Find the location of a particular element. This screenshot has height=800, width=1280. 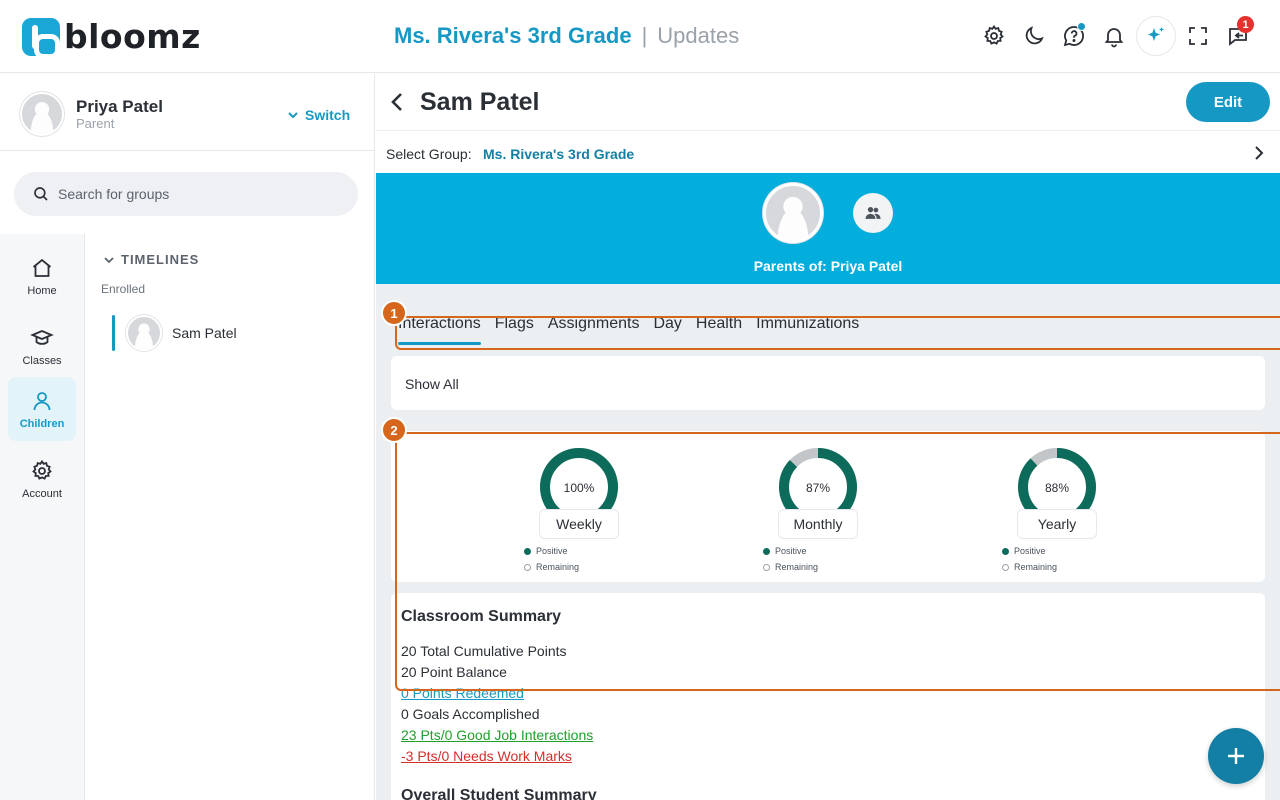

student-avatar is located at coordinates (793, 213).